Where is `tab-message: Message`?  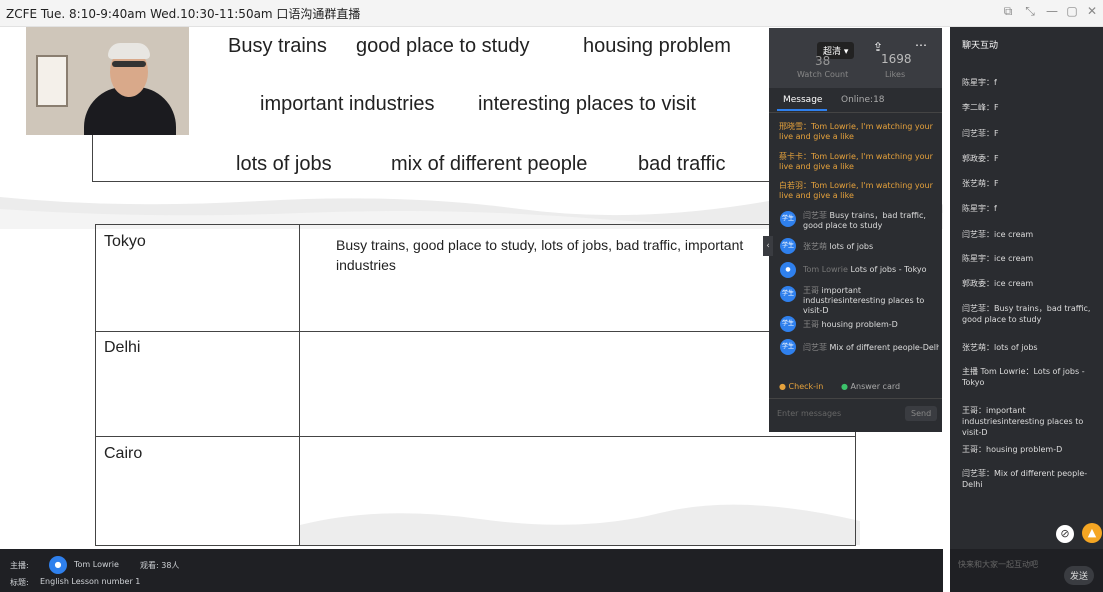 tab-message: Message is located at coordinates (802, 100).